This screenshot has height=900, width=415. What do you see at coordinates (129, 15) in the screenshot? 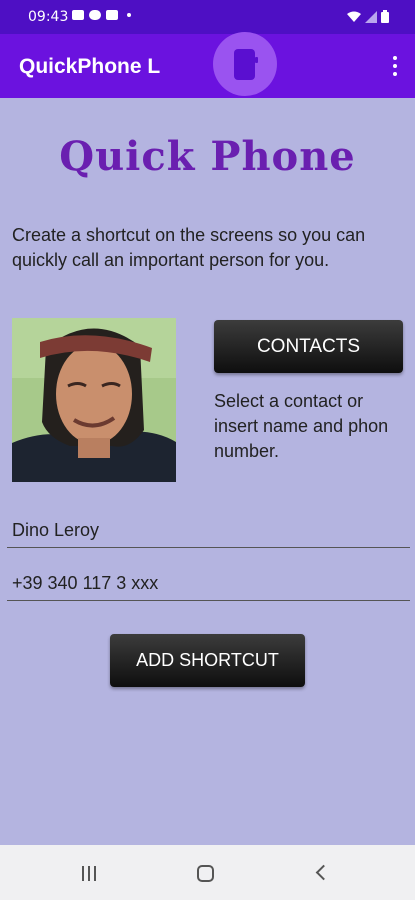
I see `dot-icon` at bounding box center [129, 15].